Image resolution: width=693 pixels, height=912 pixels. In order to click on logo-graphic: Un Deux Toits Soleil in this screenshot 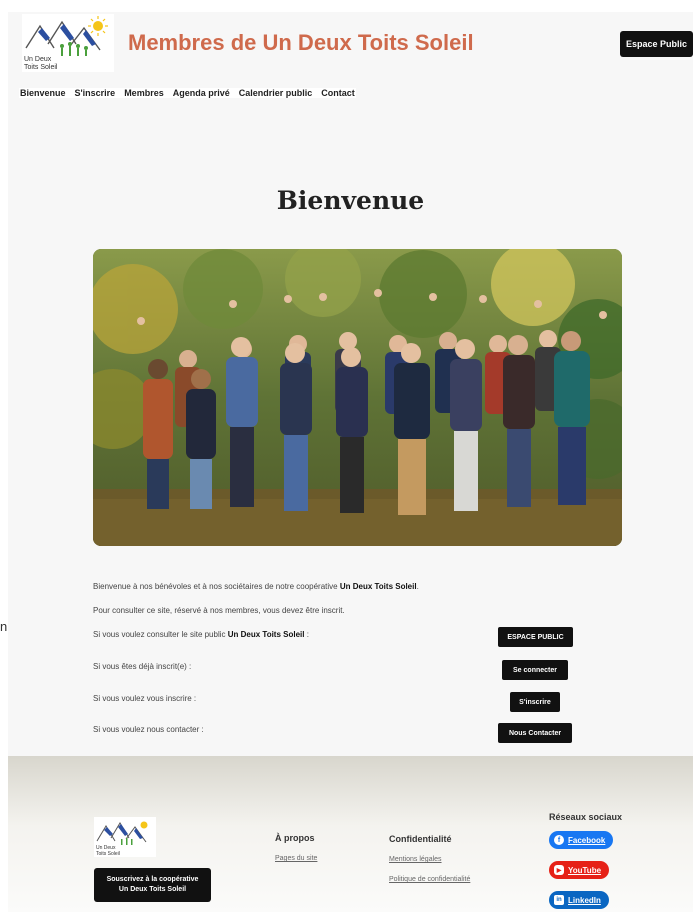, I will do `click(66, 43)`.